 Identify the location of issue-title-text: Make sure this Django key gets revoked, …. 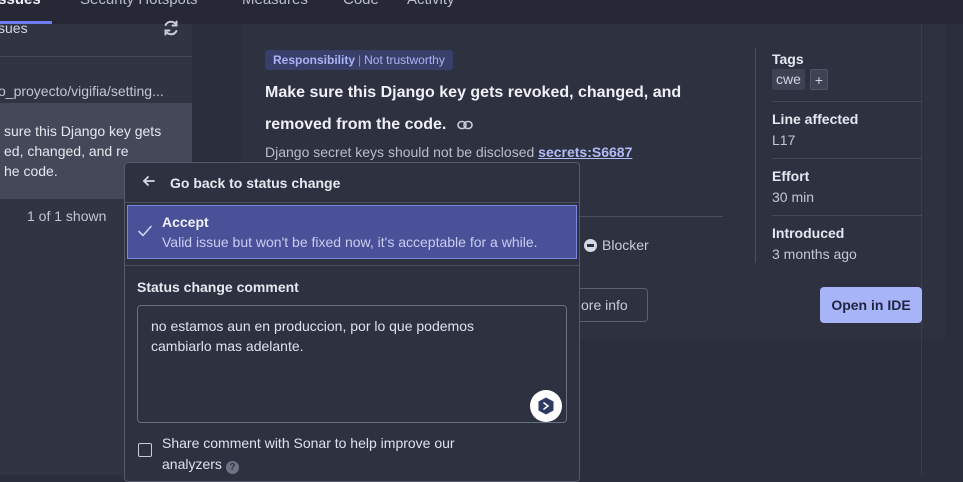
(473, 108).